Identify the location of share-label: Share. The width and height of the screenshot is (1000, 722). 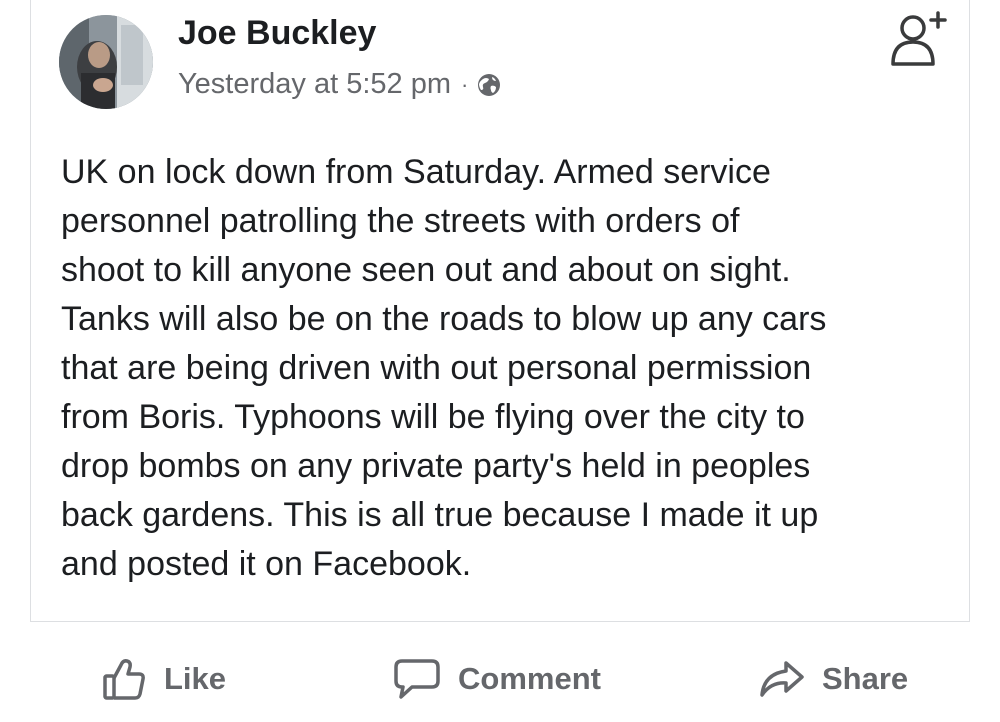
(865, 678).